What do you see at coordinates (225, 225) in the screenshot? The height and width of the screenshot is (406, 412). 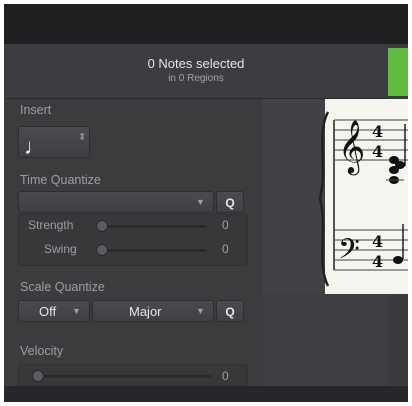 I see `strength-value: 0` at bounding box center [225, 225].